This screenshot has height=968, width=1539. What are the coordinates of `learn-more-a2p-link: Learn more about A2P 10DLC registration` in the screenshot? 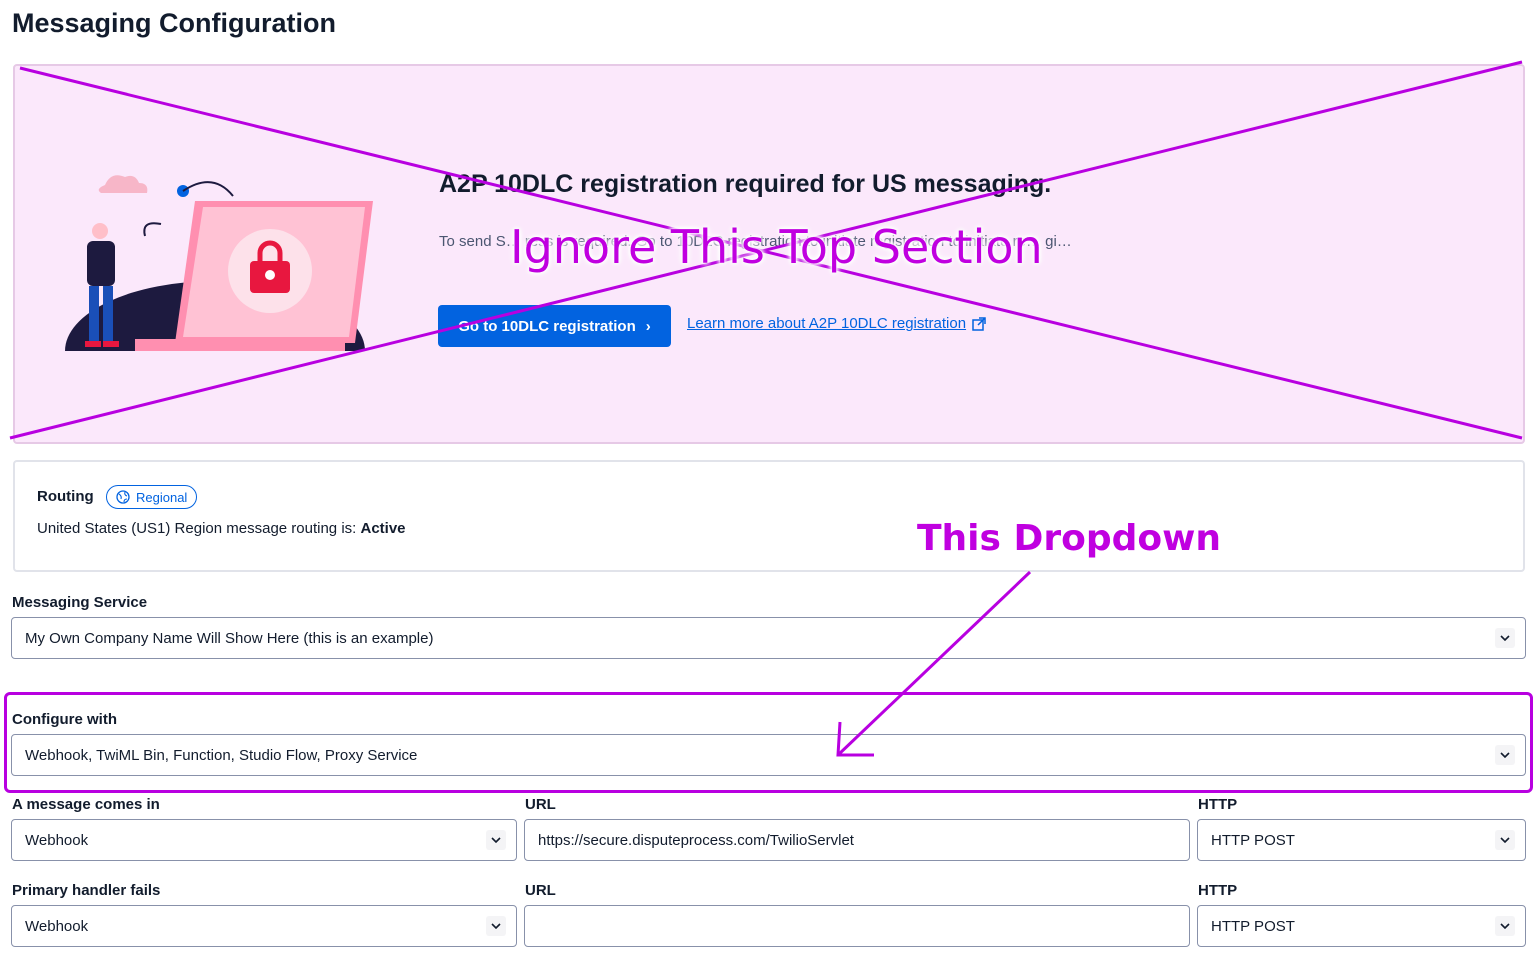 It's located at (836, 323).